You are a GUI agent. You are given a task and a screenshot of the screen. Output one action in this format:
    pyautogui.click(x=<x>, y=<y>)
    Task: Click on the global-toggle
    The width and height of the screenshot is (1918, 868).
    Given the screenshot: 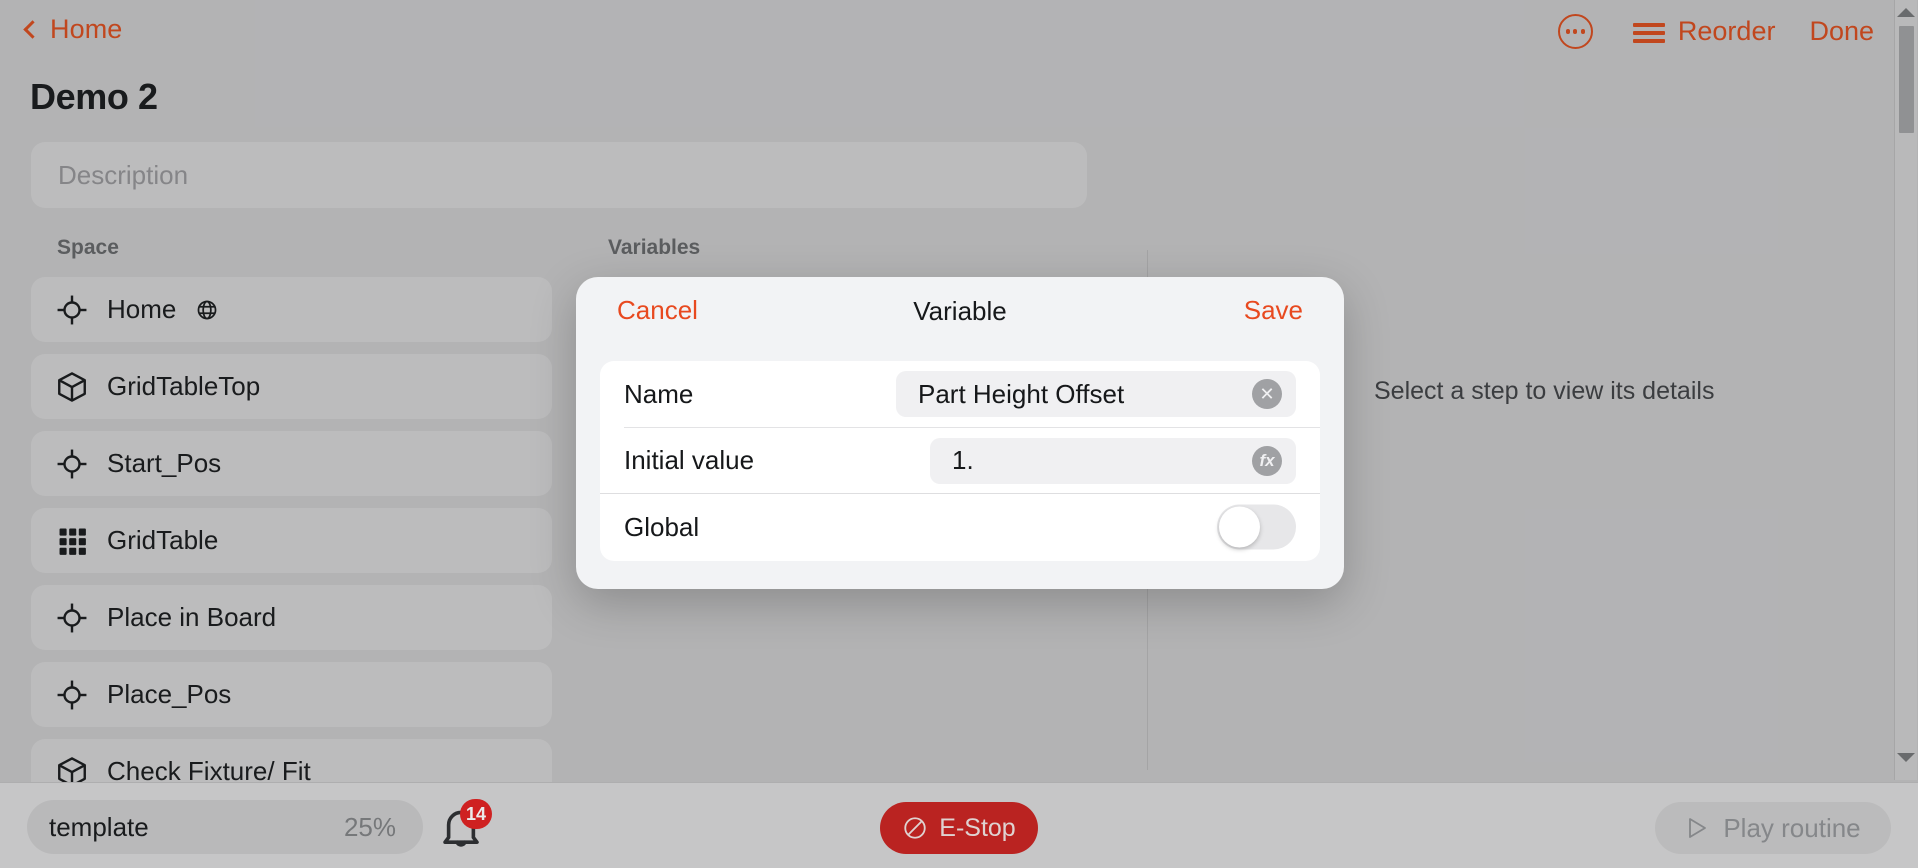 What is the action you would take?
    pyautogui.click(x=1256, y=527)
    